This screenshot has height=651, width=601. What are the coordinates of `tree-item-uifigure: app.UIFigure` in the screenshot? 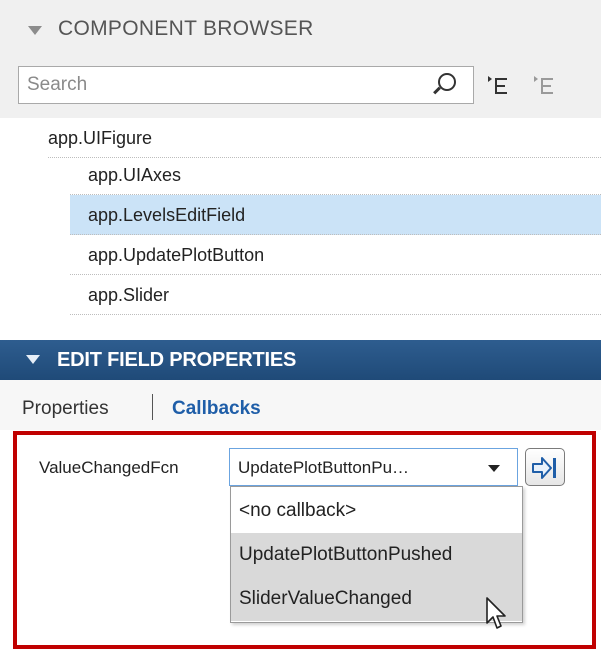 It's located at (324, 138).